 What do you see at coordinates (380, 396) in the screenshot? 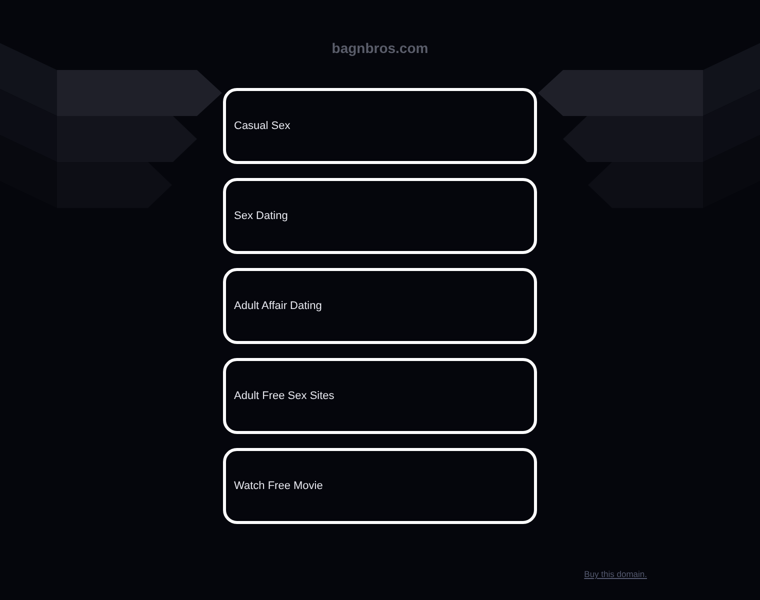
I see `related-link: Adult Free Sex Sites` at bounding box center [380, 396].